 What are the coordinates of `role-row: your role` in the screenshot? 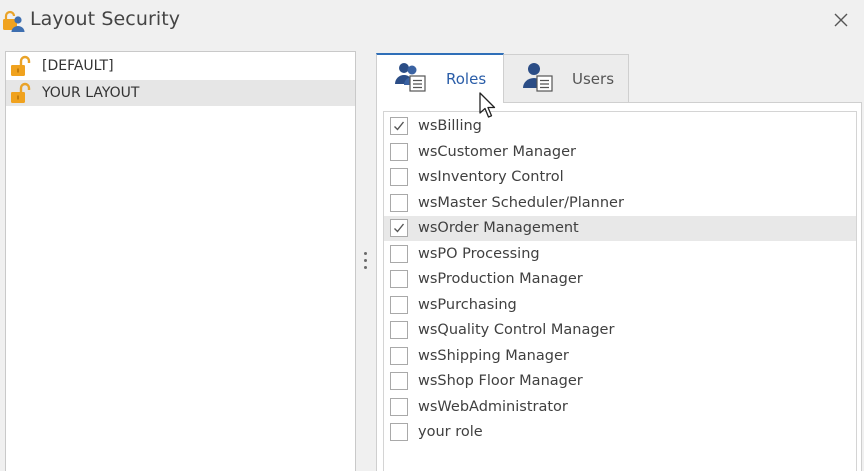 It's located at (620, 432).